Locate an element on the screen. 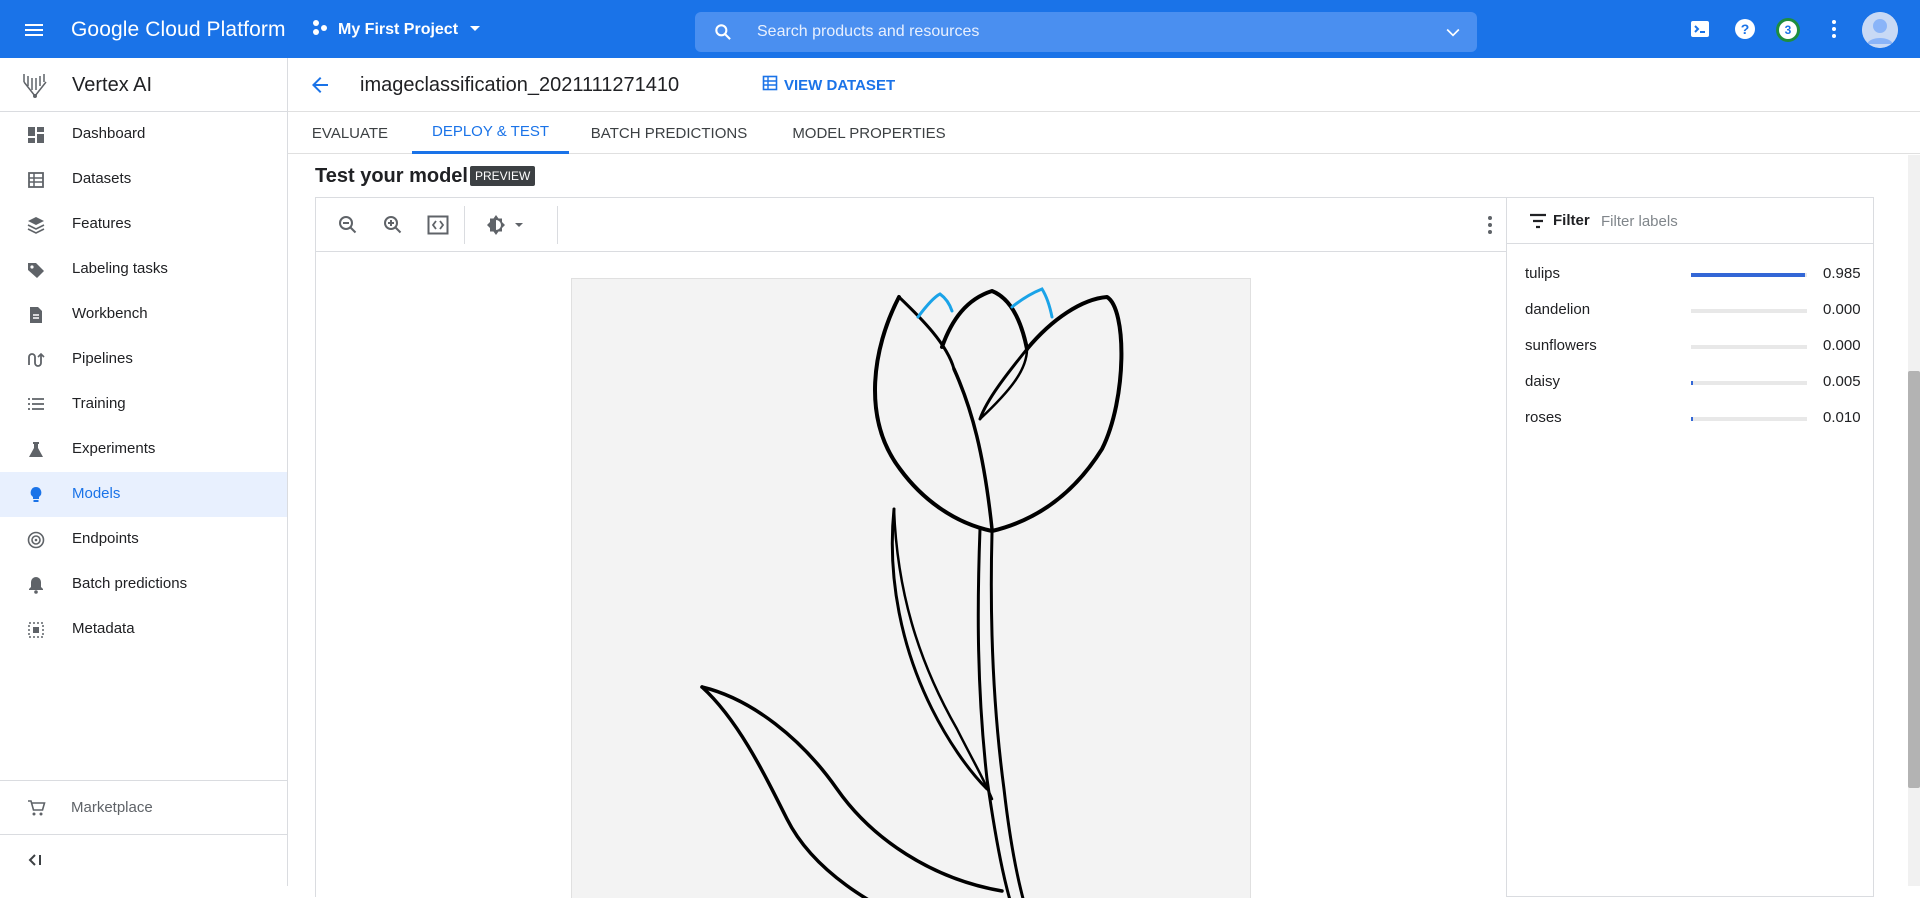 The height and width of the screenshot is (898, 1920). view-dataset-button: VIEW DATASET is located at coordinates (828, 85).